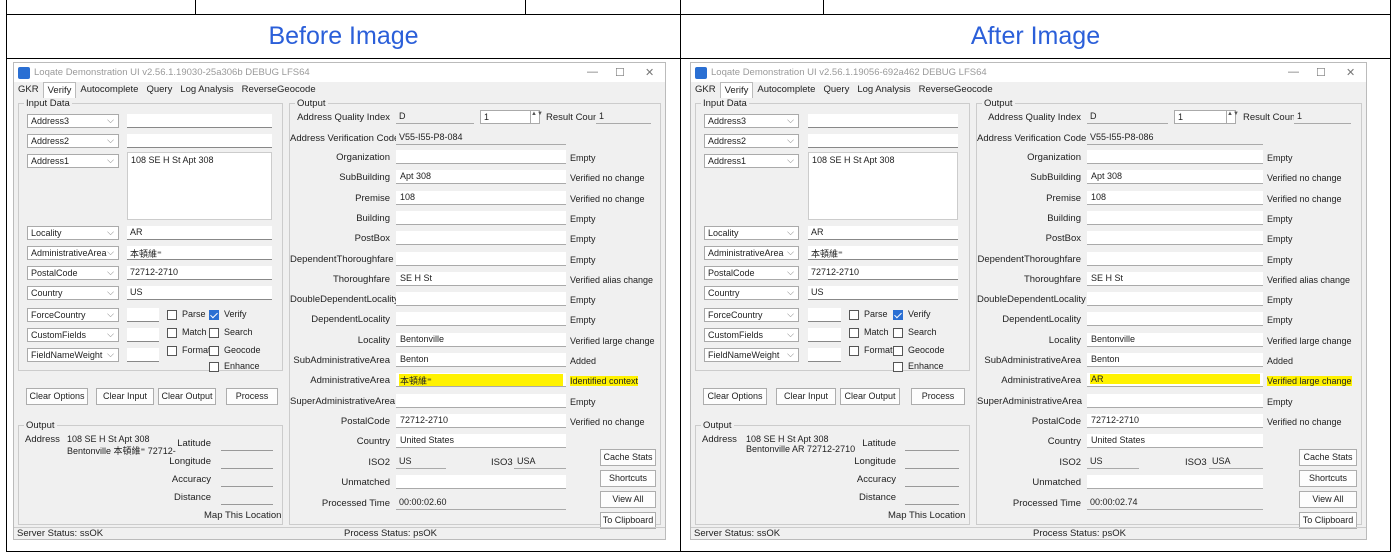 Image resolution: width=1395 pixels, height=552 pixels. Describe the element at coordinates (751, 273) in the screenshot. I see `field-select-postalcode: PostalCode ⌵` at that location.